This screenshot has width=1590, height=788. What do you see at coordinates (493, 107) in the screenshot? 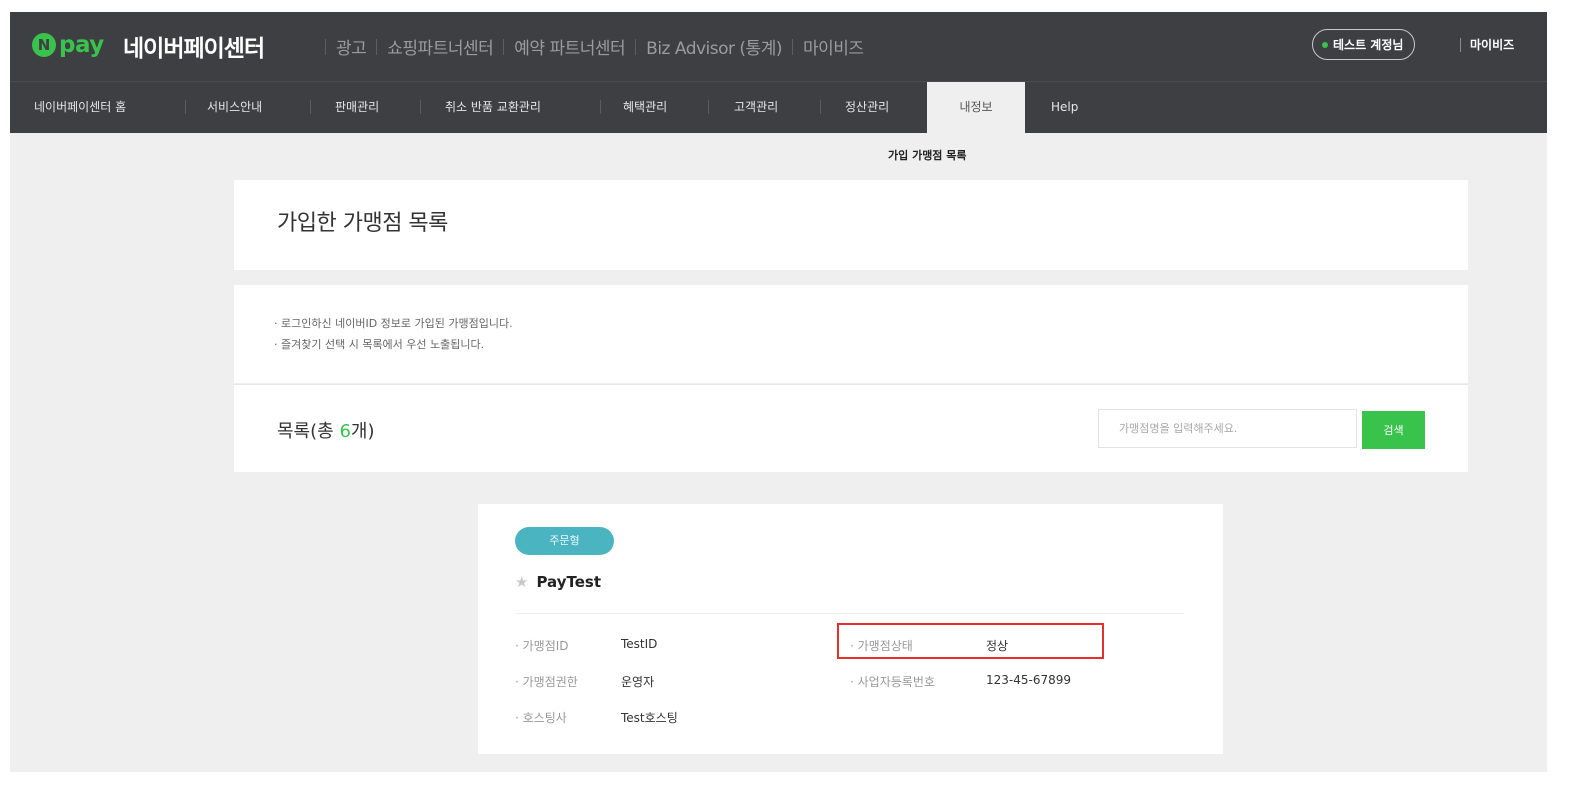
I see `nav-cancel-return: 취소 반품 교환관리` at bounding box center [493, 107].